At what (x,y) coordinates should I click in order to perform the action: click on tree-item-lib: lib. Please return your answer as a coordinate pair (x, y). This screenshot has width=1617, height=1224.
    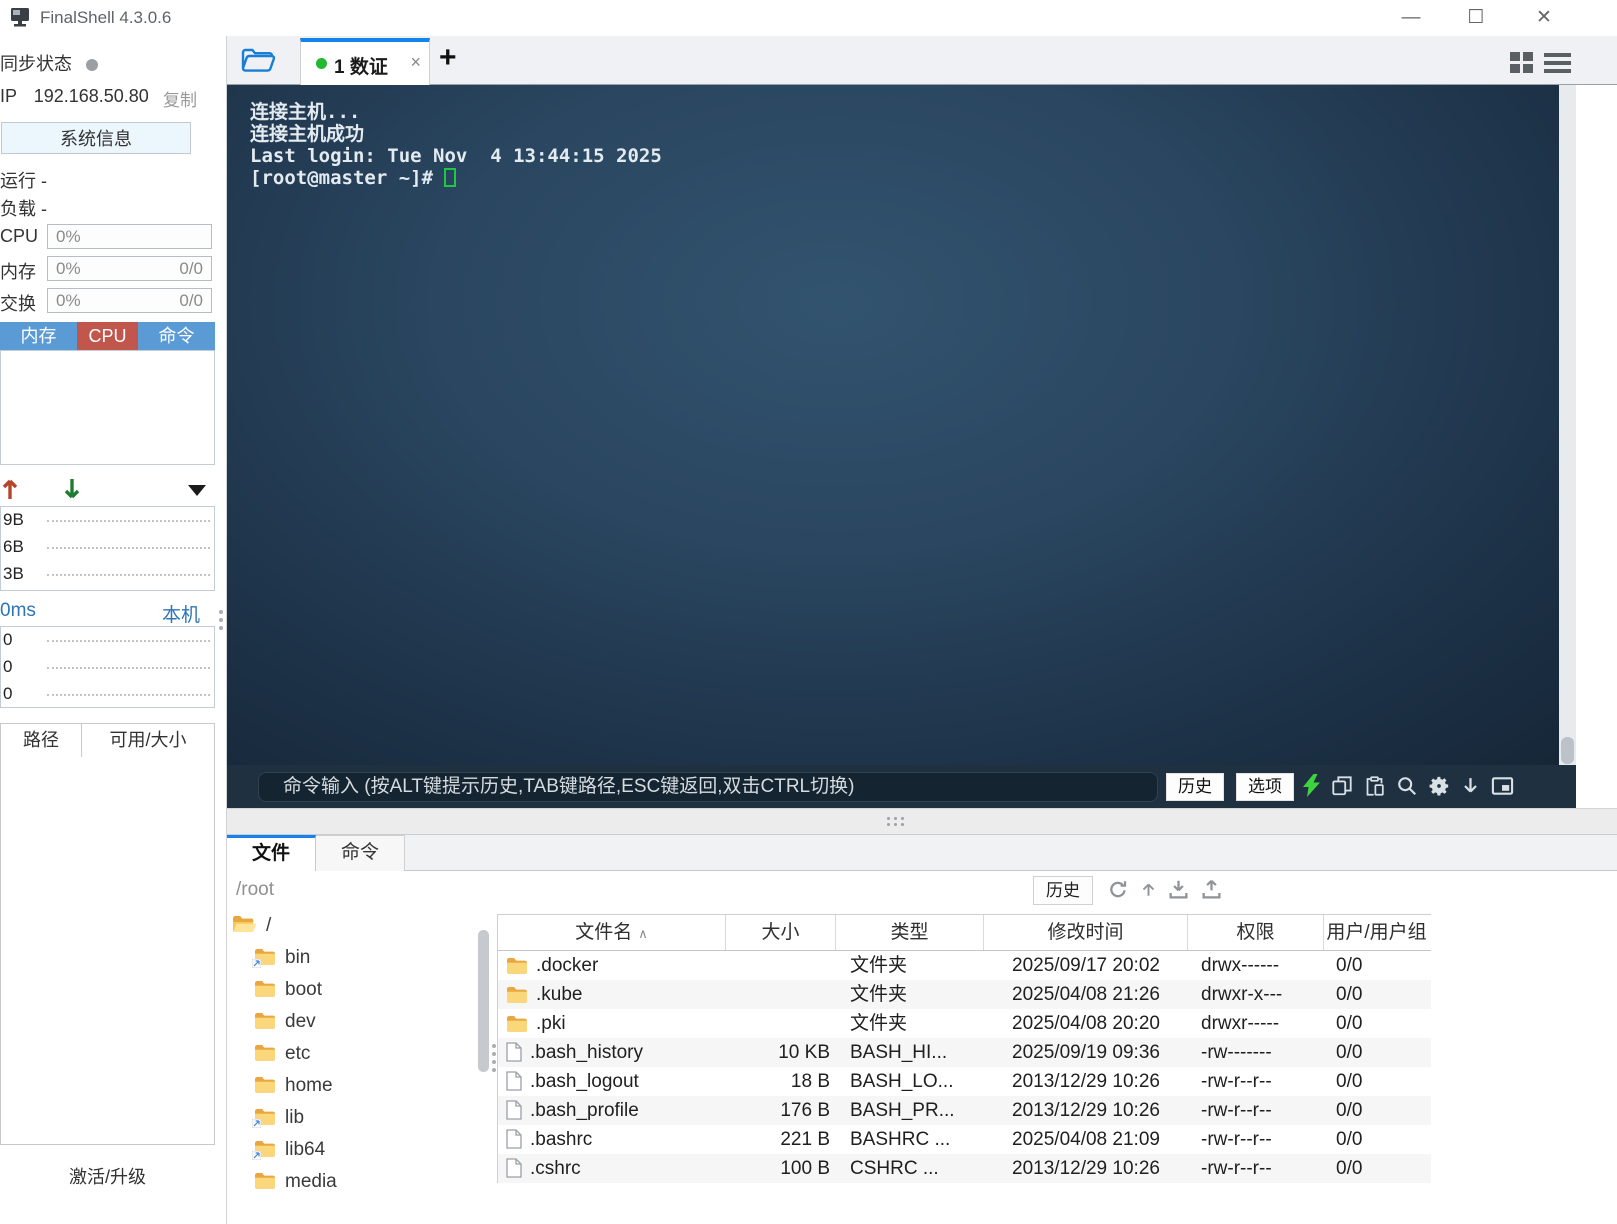
    Looking at the image, I should click on (358, 1118).